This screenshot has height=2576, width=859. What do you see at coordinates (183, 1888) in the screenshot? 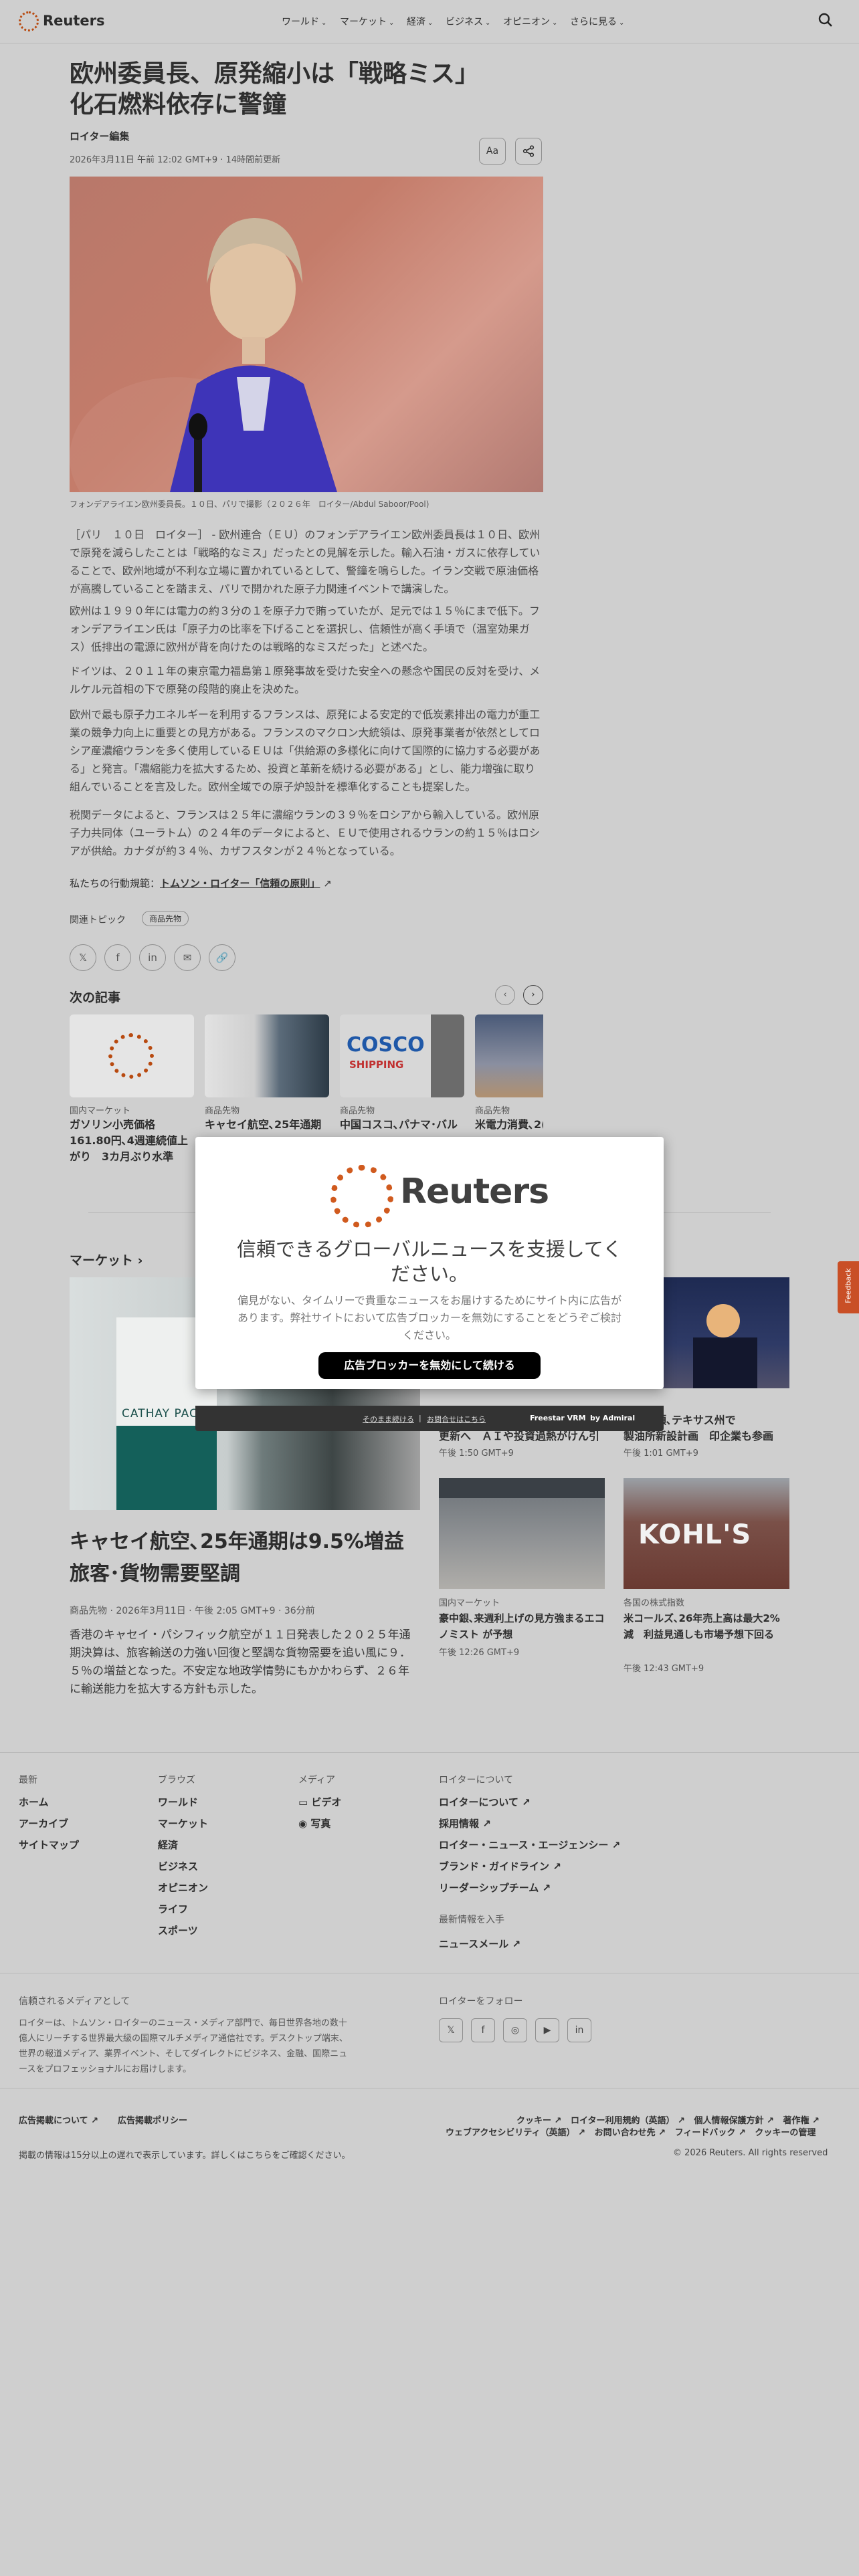
I see `footer-link: オピニオン` at bounding box center [183, 1888].